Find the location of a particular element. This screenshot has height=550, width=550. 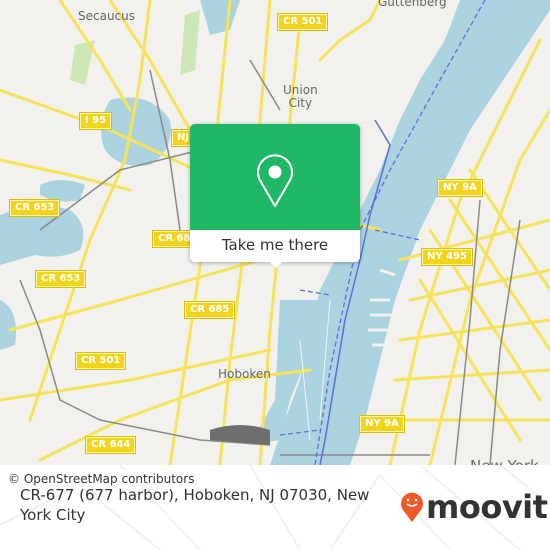

moovit-wordmark: moovit is located at coordinates (487, 507).